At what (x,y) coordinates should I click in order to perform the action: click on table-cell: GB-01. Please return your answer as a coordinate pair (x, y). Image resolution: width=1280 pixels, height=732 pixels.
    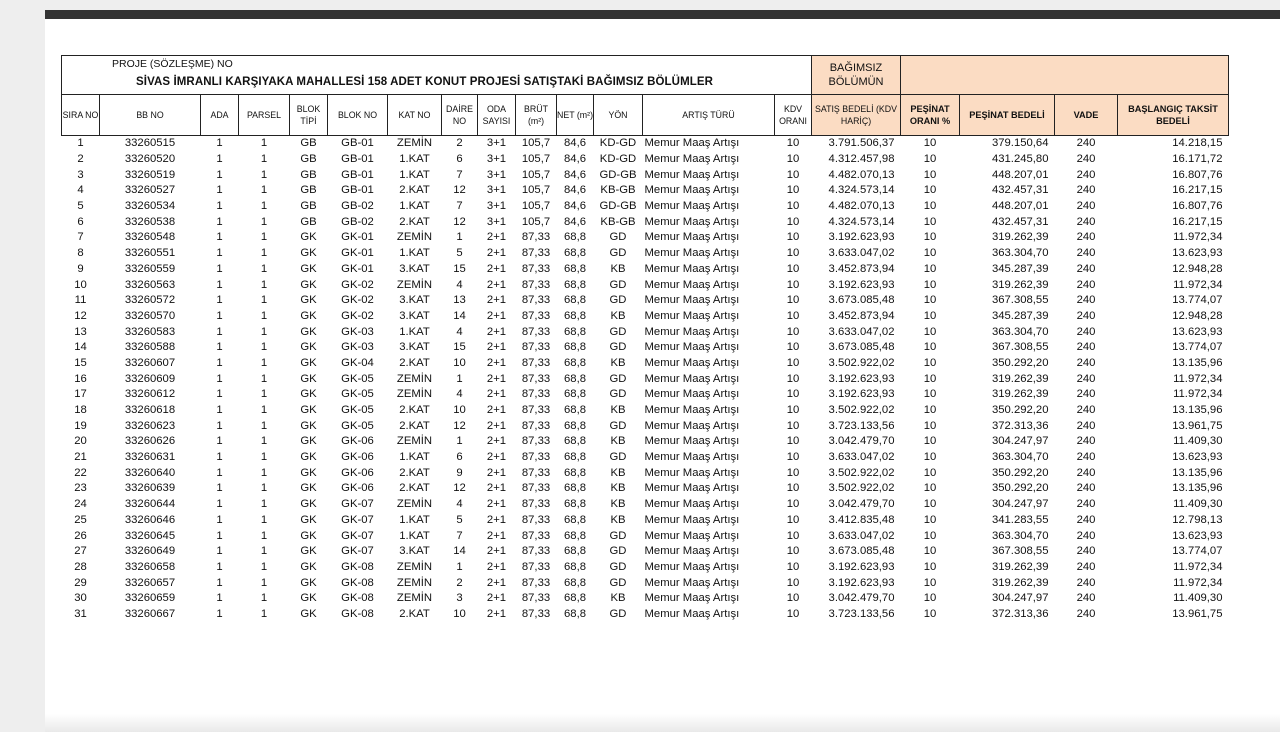
    Looking at the image, I should click on (357, 190).